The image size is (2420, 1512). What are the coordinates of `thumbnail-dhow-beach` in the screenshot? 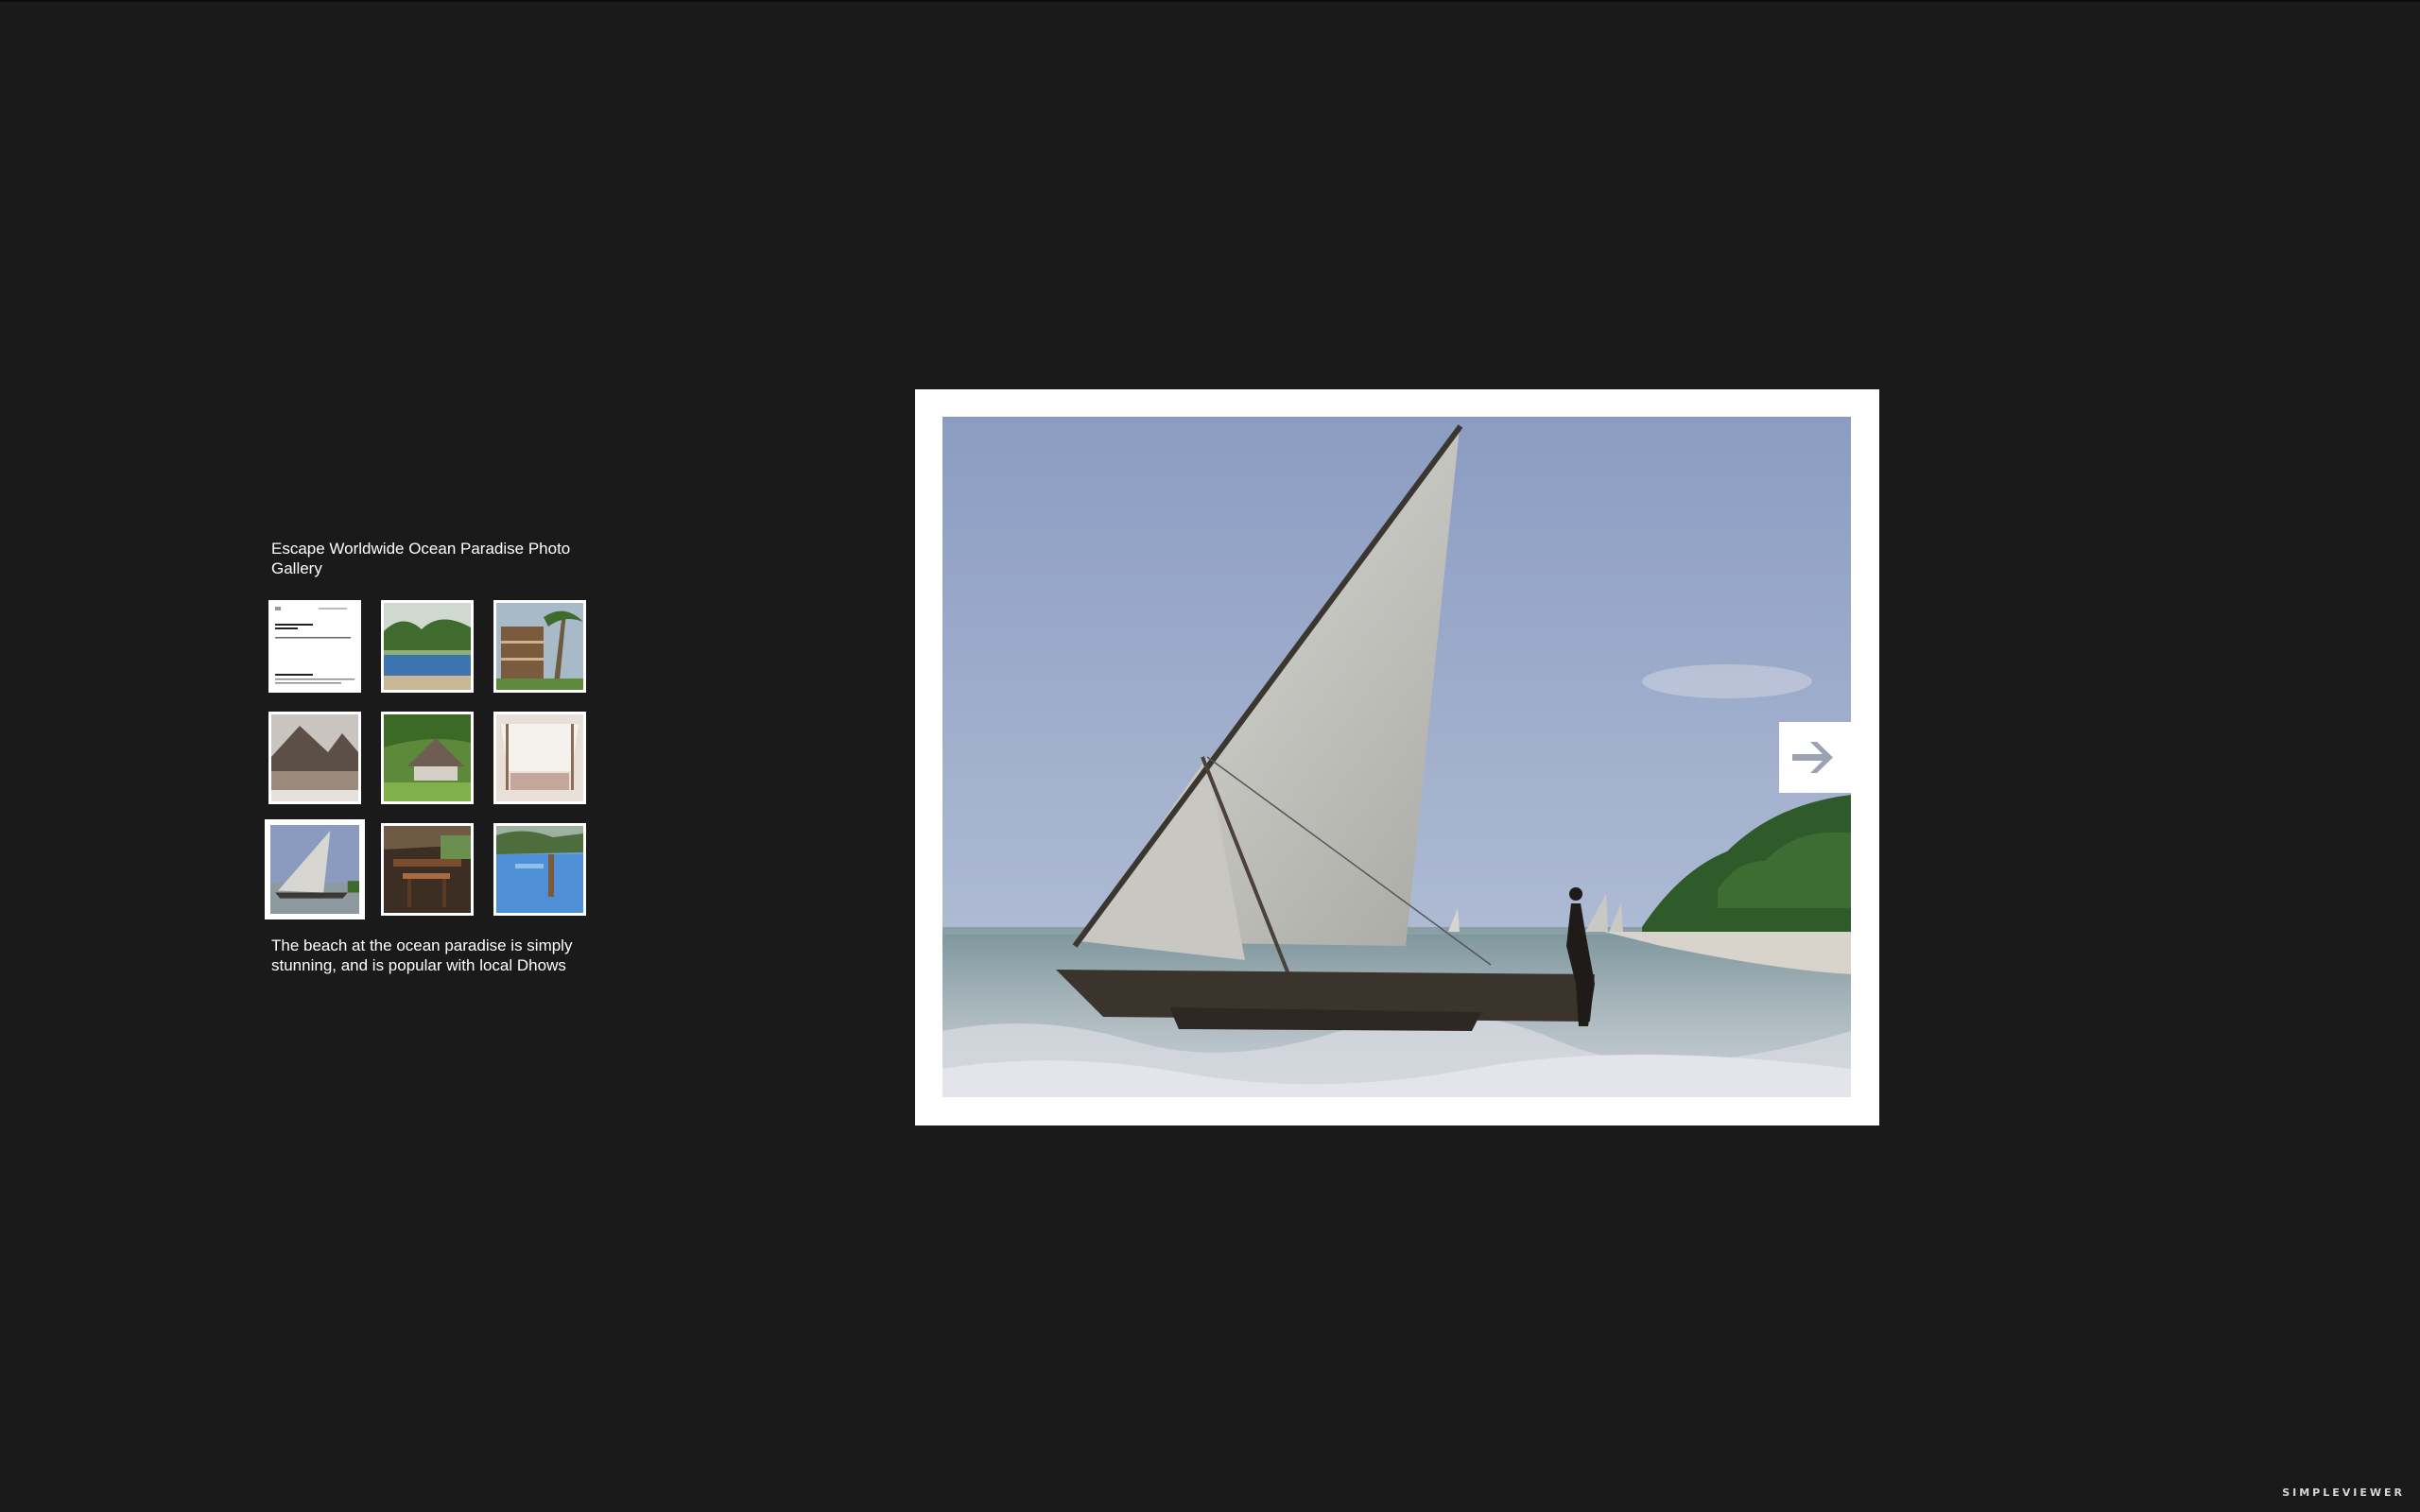 It's located at (315, 869).